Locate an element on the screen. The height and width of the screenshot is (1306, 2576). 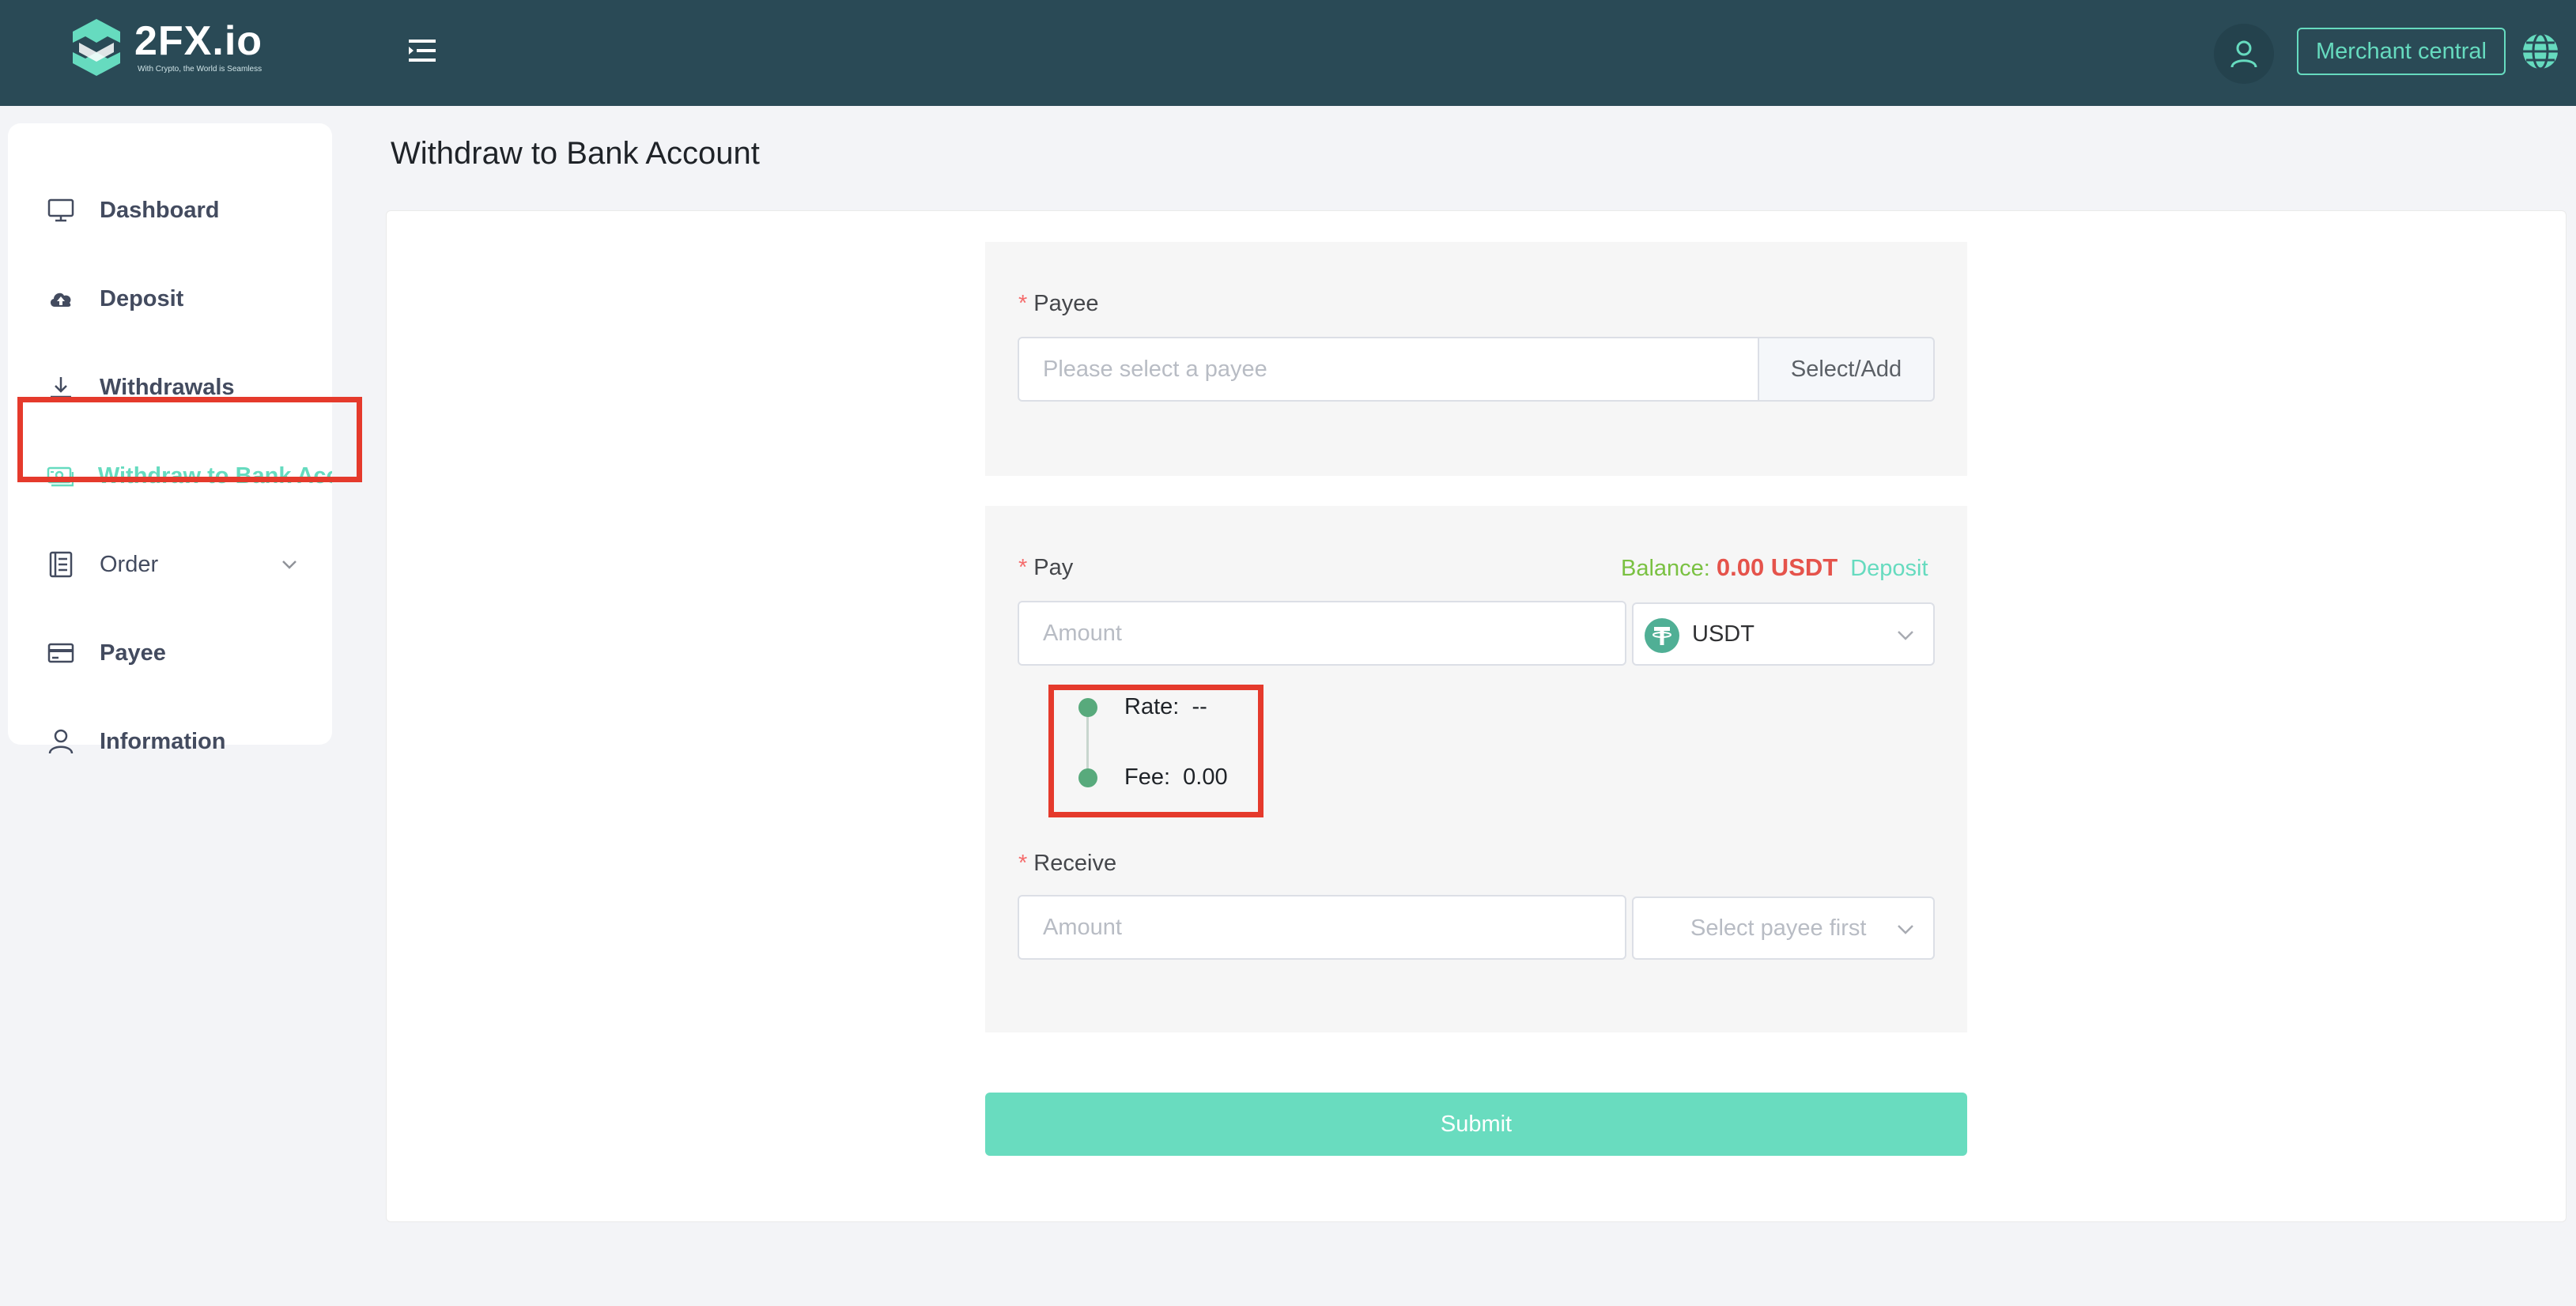
sidebar-item-payee: Payee is located at coordinates (170, 653).